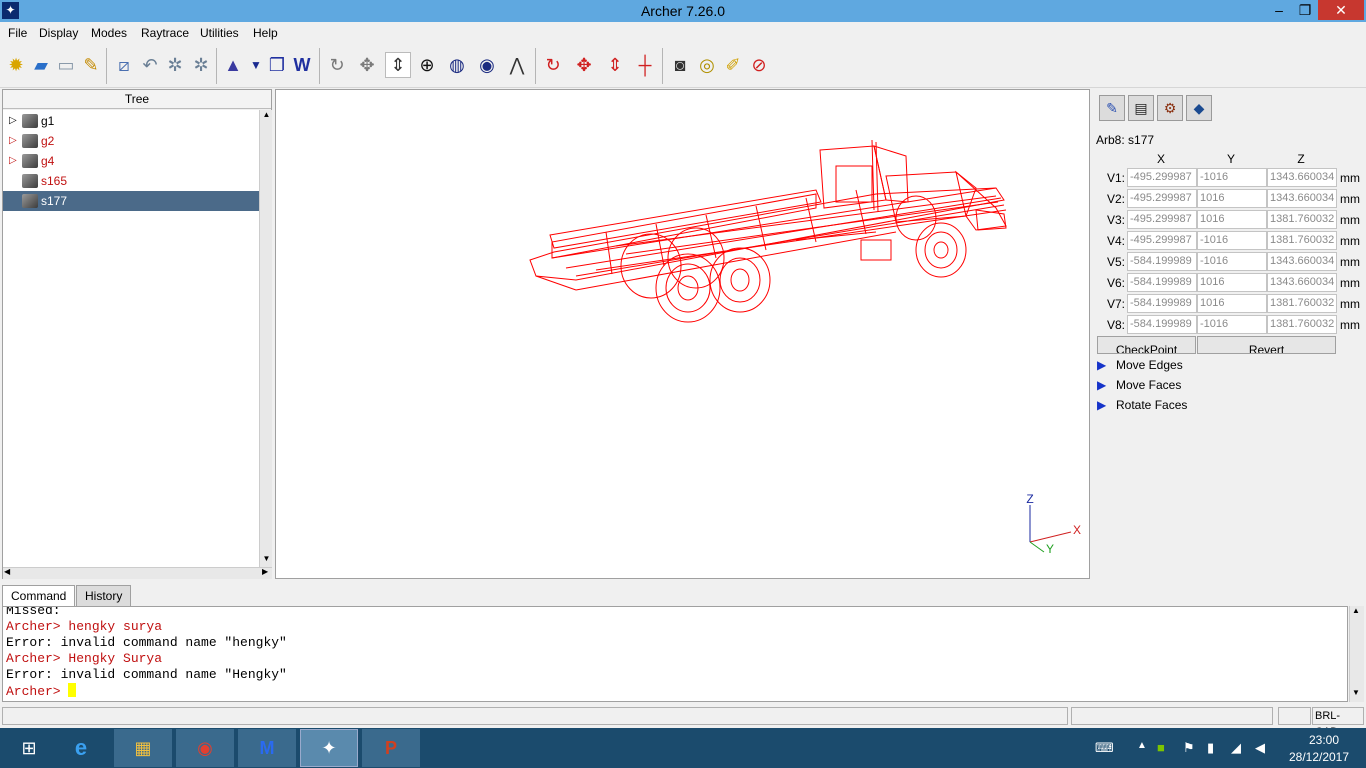 The image size is (1366, 768). I want to click on console-scrollbar: ▲ ▼, so click(1356, 654).